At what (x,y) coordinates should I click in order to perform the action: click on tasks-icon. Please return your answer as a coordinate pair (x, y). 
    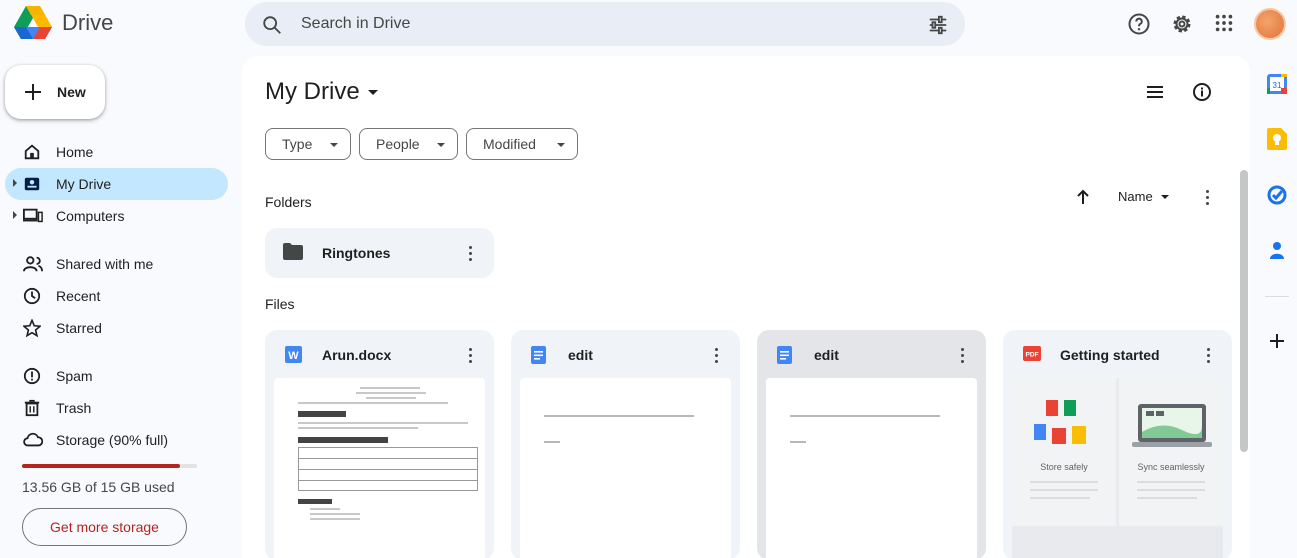
    Looking at the image, I should click on (1277, 195).